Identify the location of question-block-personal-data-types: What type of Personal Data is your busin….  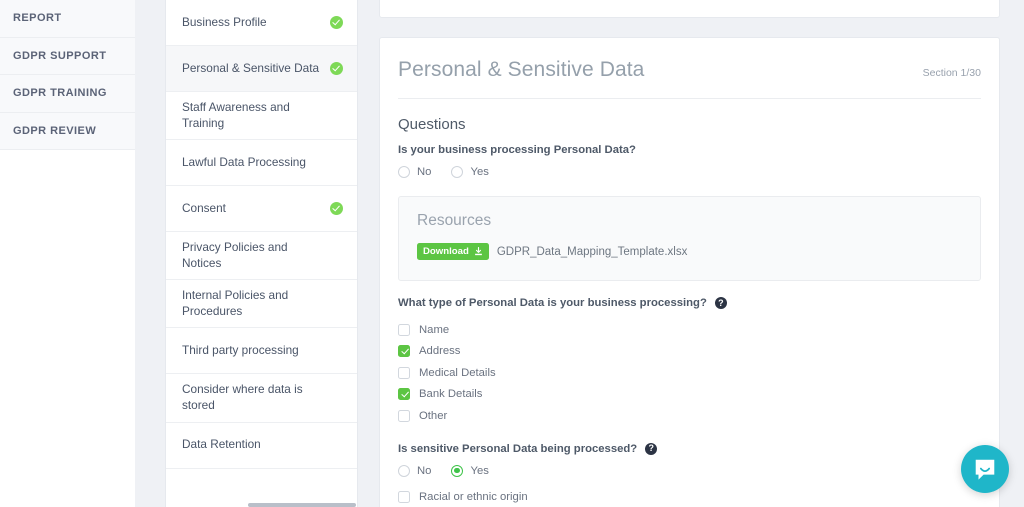
(689, 362).